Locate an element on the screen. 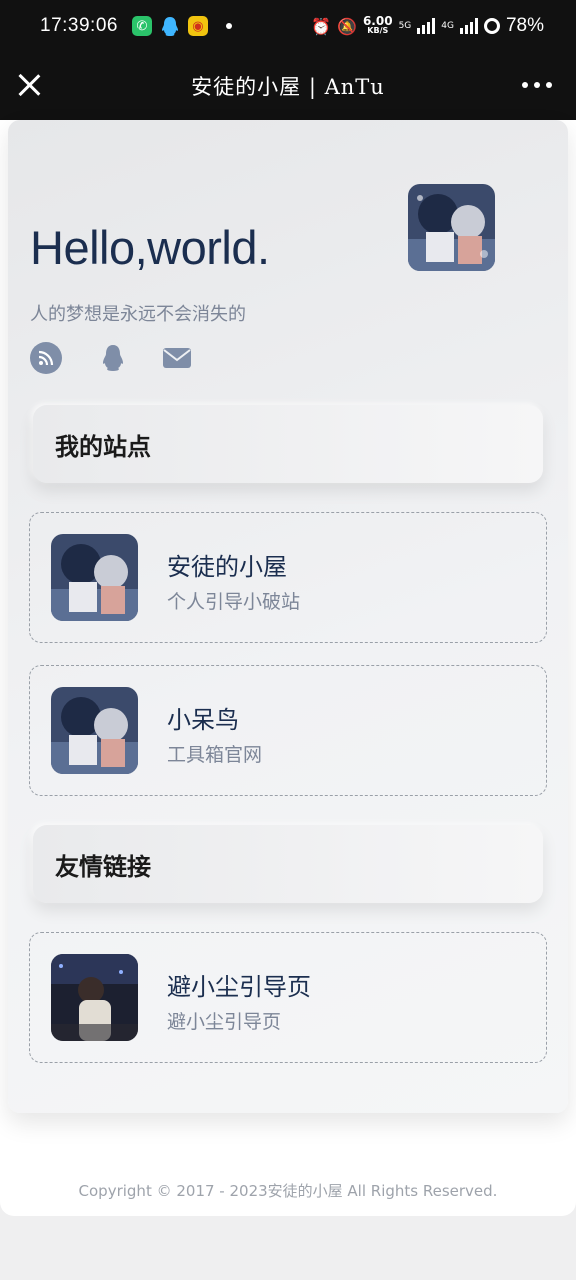 The image size is (576, 1280). network-5g-label: 5G is located at coordinates (405, 26).